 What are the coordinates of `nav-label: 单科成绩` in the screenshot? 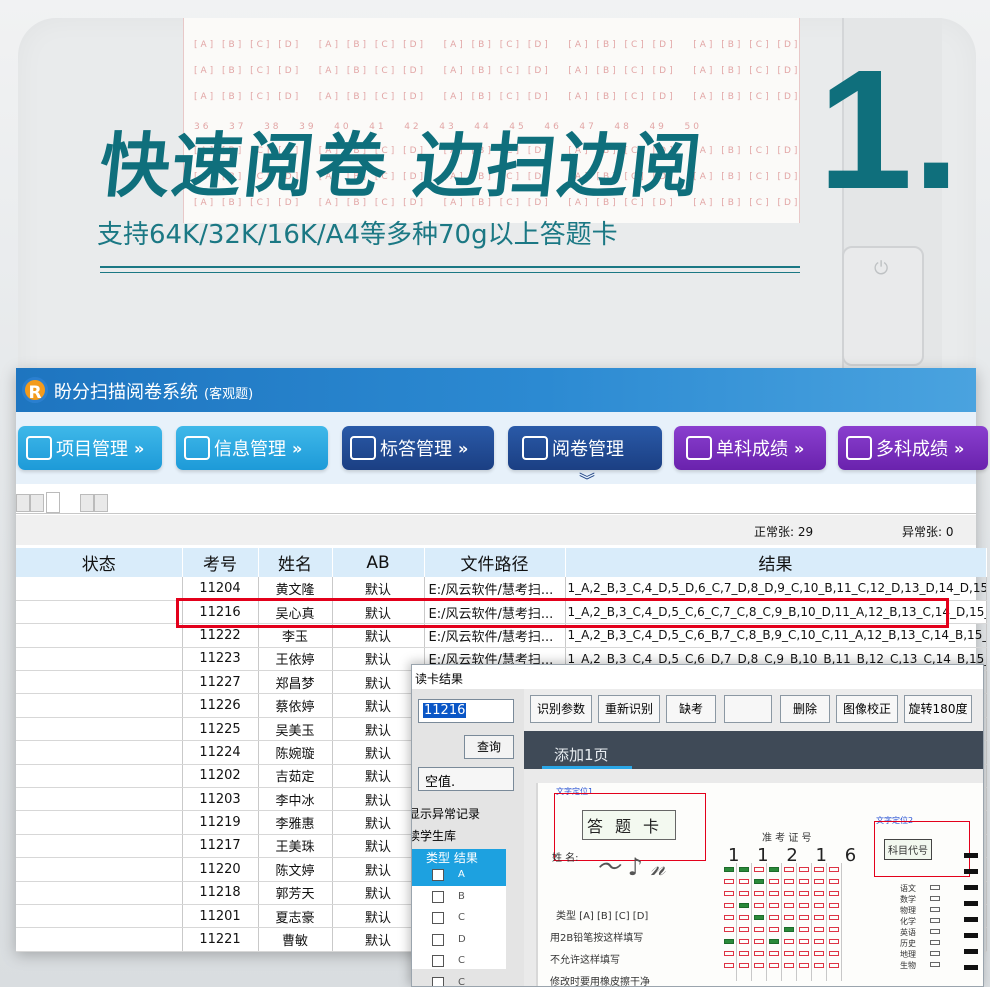 It's located at (752, 449).